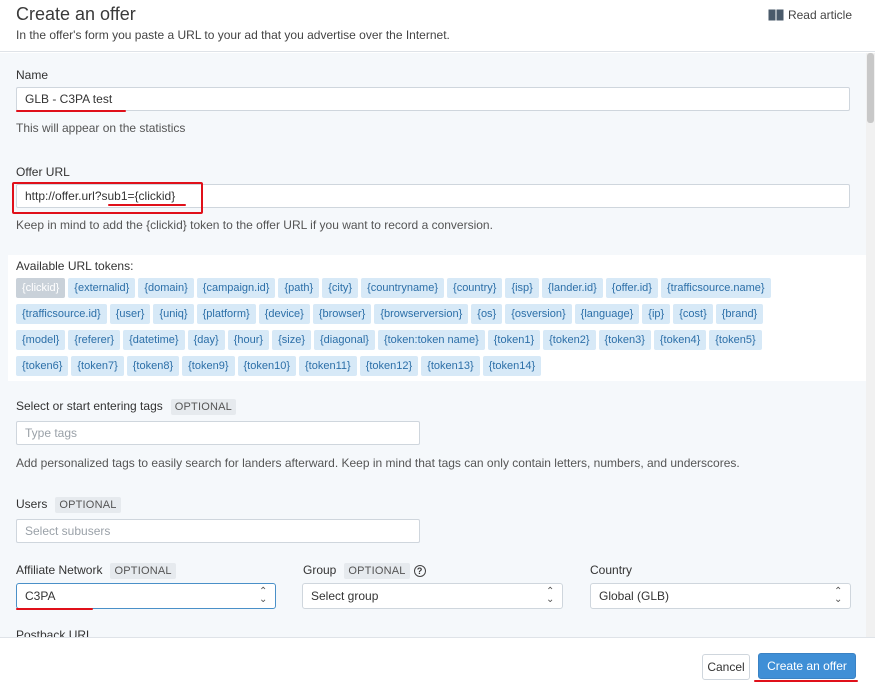 Image resolution: width=875 pixels, height=691 pixels. Describe the element at coordinates (634, 596) in the screenshot. I see `country-value: Global (GLB)` at that location.